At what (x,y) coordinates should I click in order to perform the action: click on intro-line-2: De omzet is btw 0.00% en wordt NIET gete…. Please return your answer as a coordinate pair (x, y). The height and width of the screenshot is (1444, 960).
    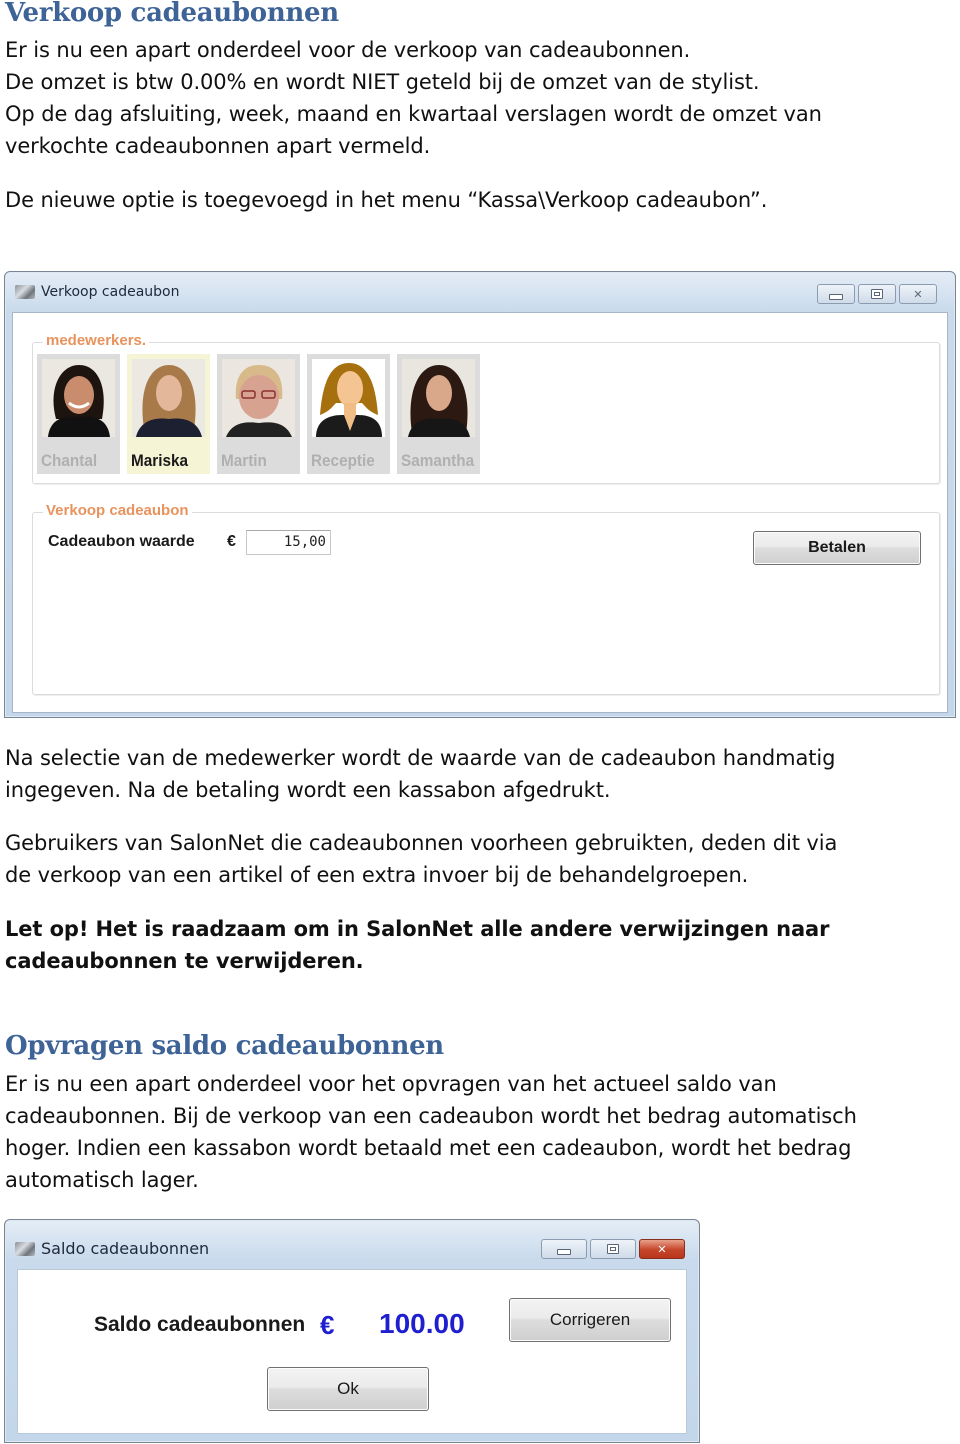
    Looking at the image, I should click on (382, 82).